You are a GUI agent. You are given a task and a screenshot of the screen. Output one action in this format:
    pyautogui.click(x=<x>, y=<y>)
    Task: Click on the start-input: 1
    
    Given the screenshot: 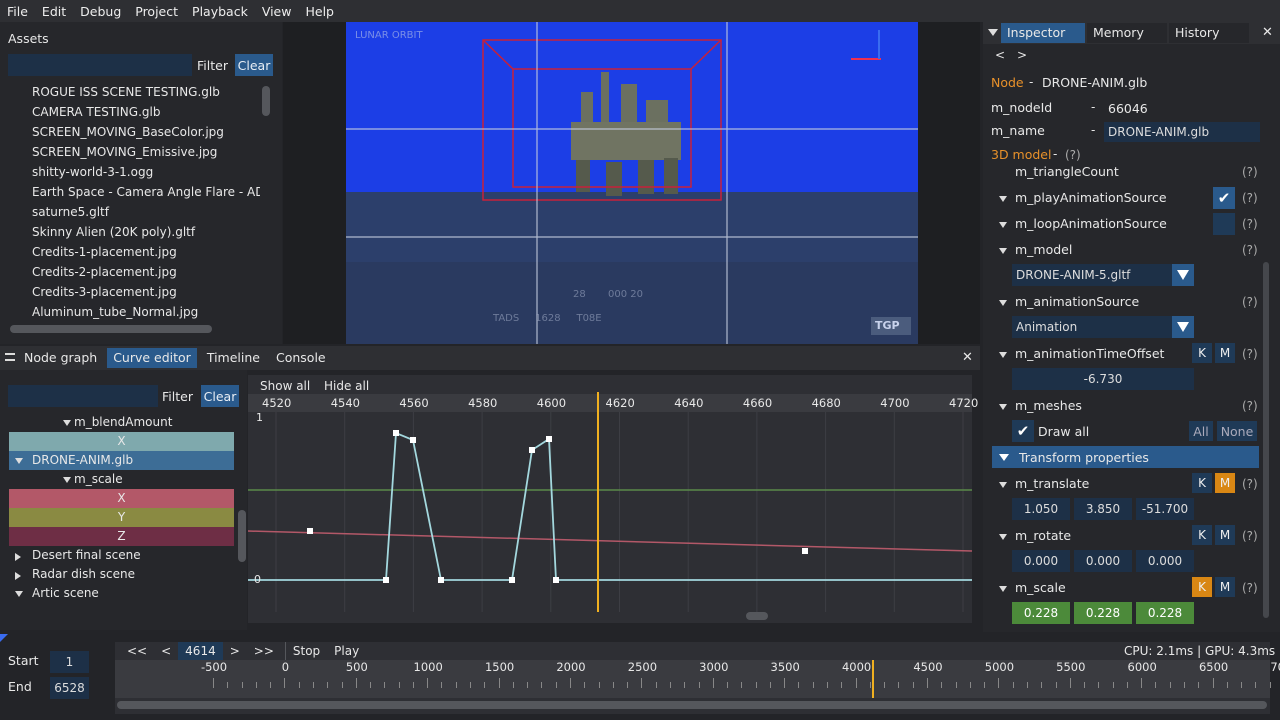 What is the action you would take?
    pyautogui.click(x=69, y=662)
    